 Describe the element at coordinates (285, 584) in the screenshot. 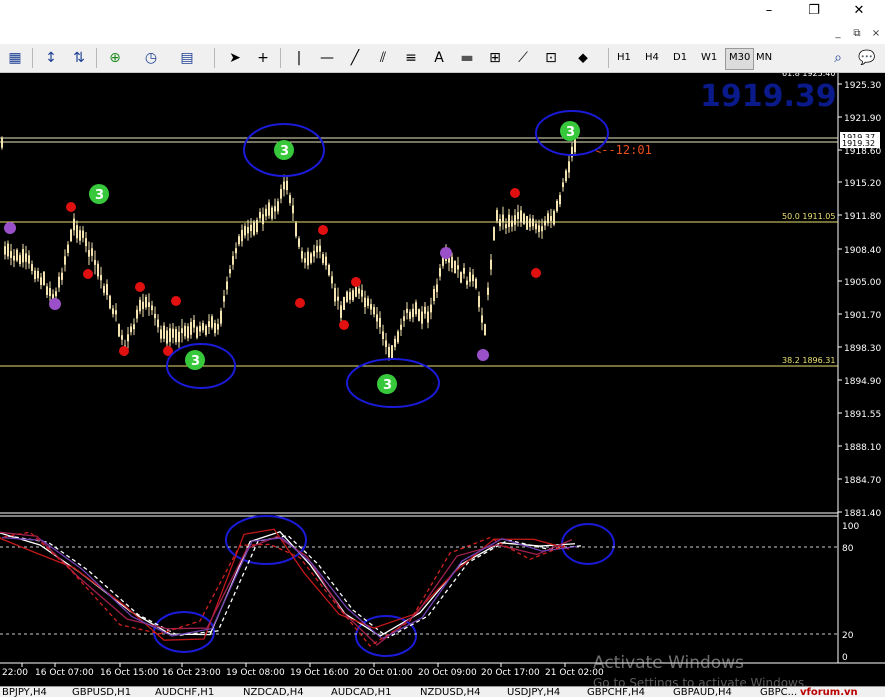

I see `oscillator-line` at that location.